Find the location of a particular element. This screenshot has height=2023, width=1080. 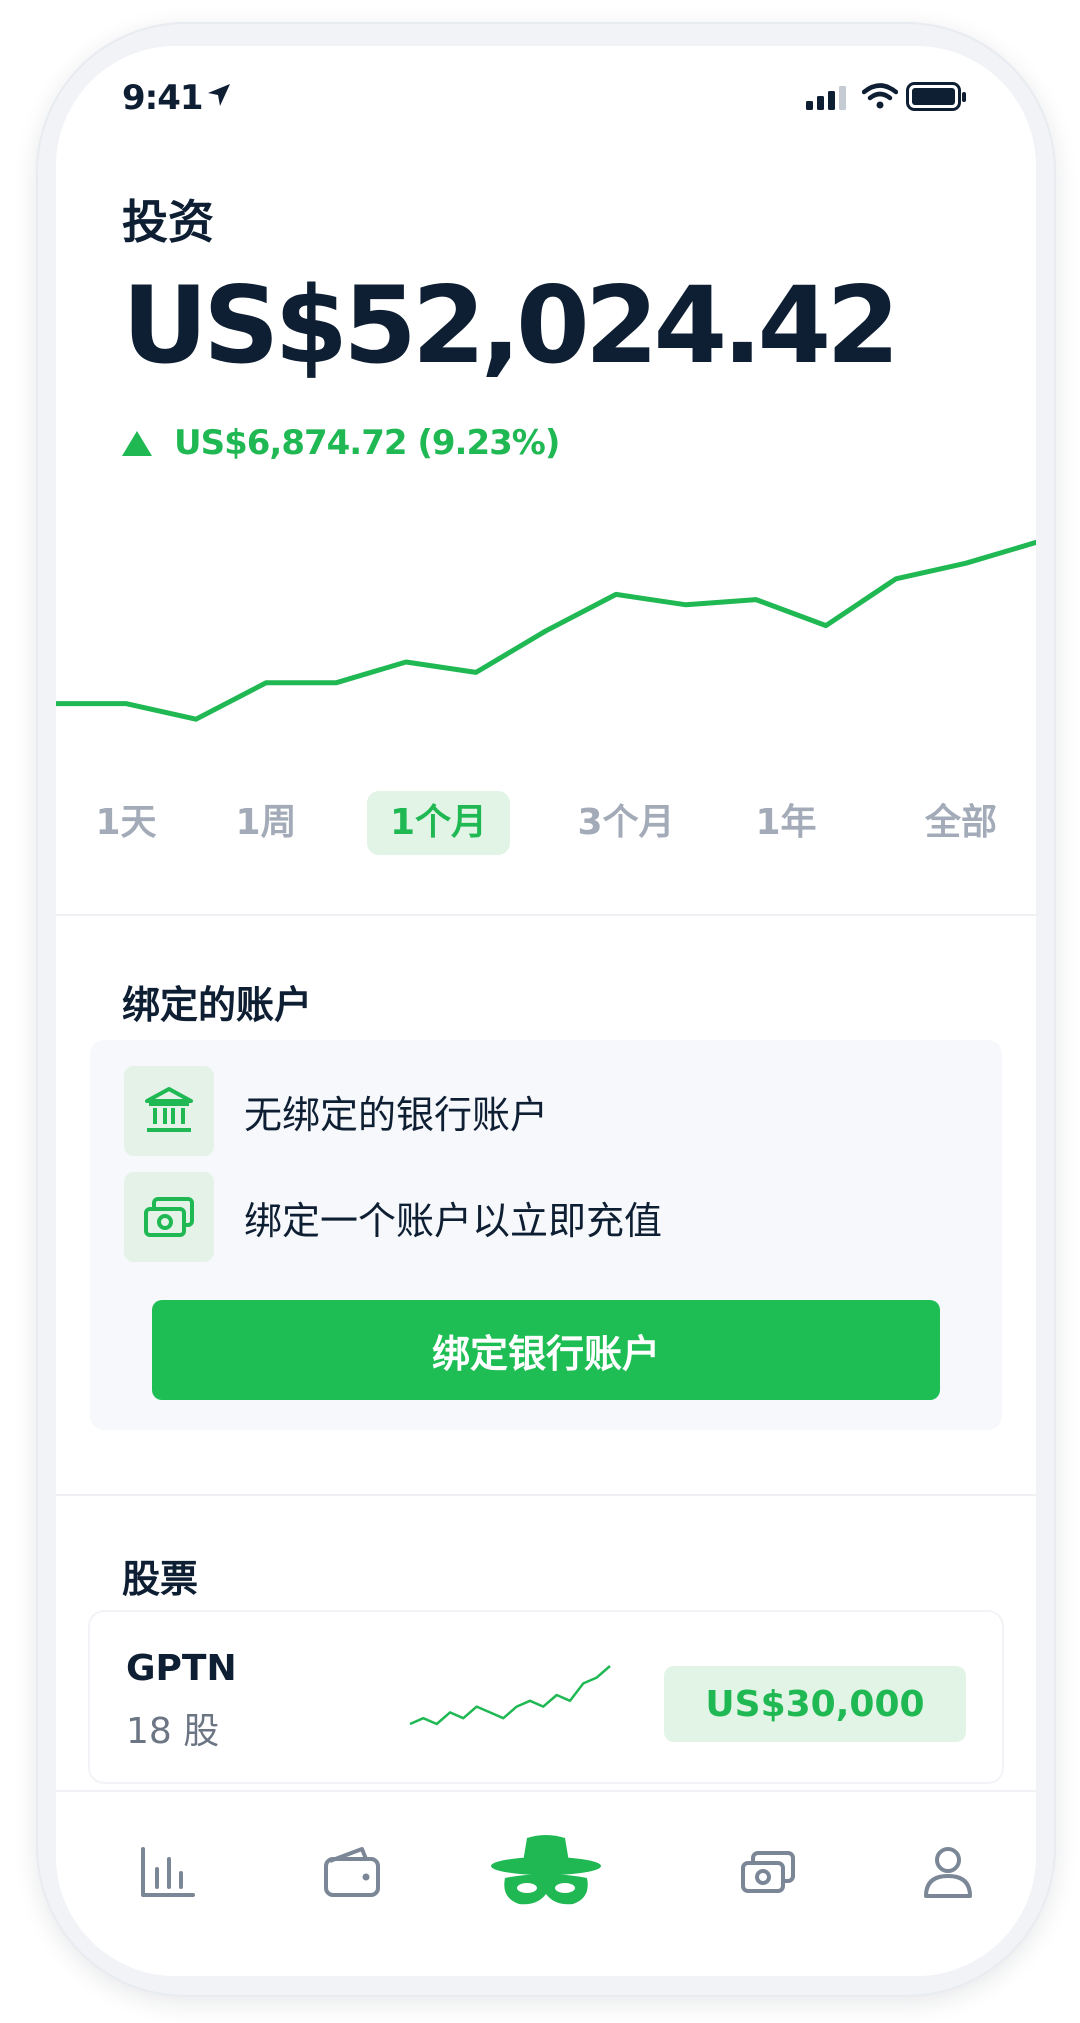

chart-series-line is located at coordinates (546, 630).